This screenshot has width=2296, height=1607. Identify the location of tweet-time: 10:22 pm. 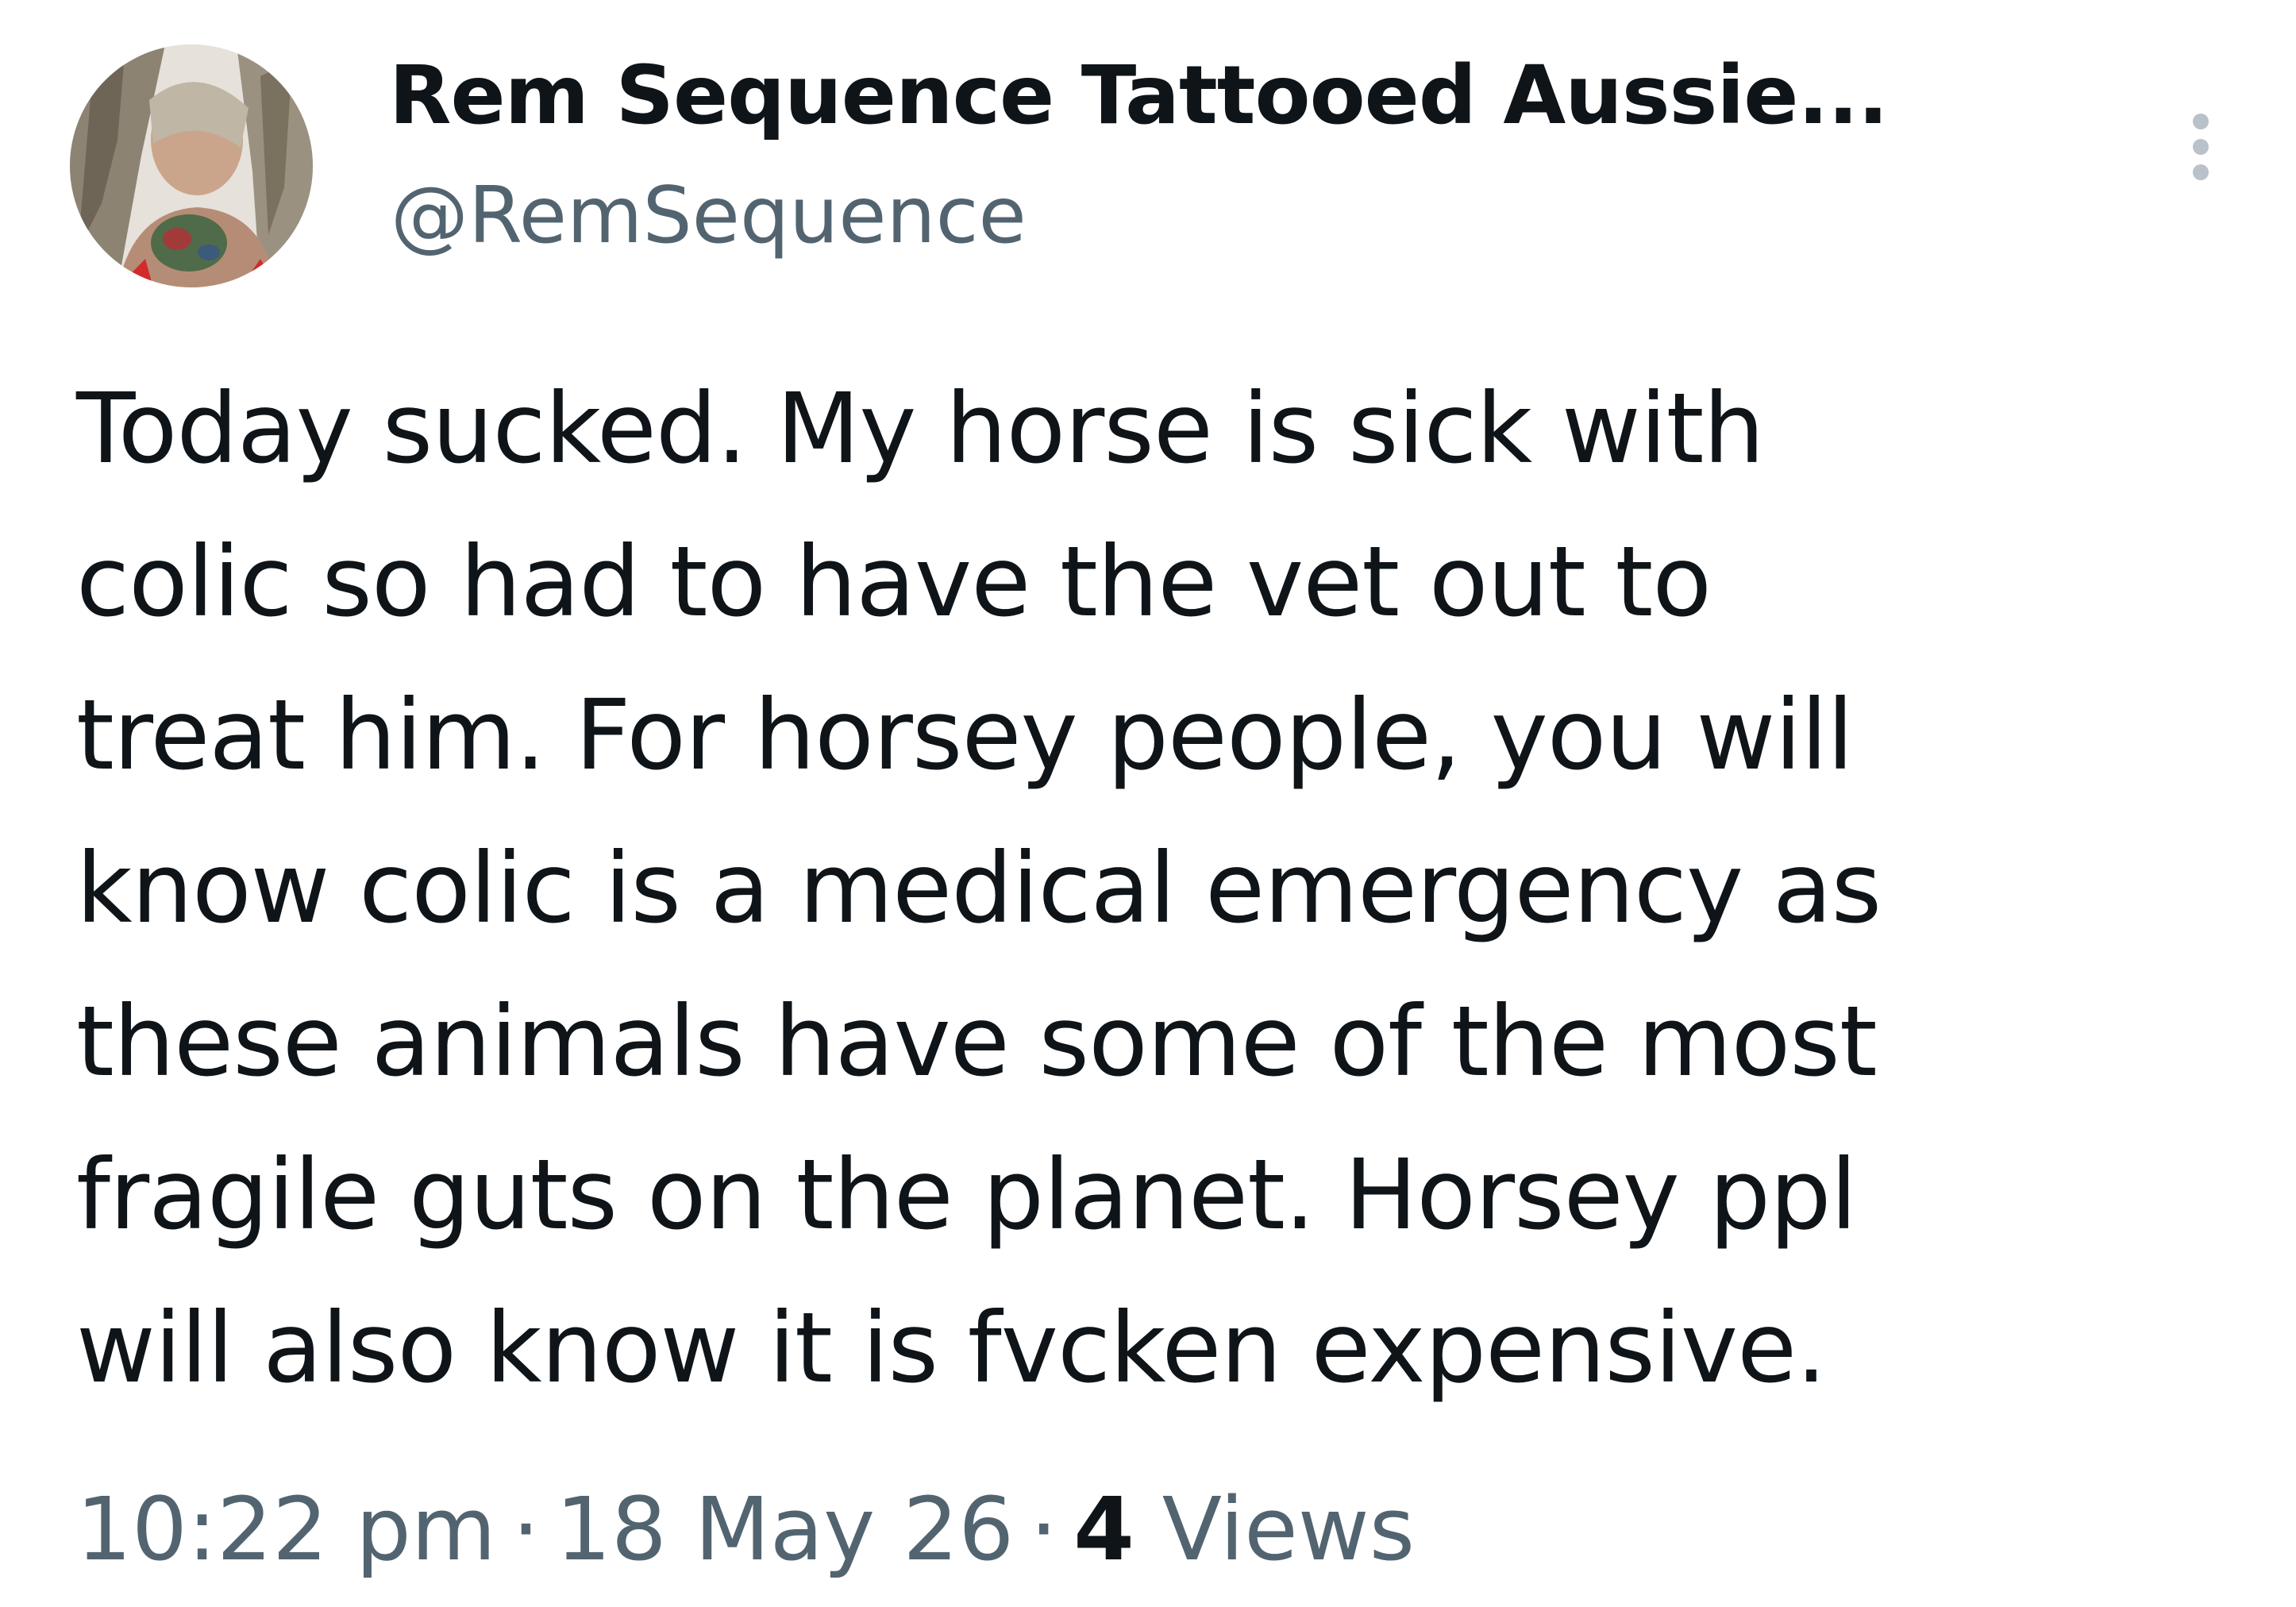
(286, 1529).